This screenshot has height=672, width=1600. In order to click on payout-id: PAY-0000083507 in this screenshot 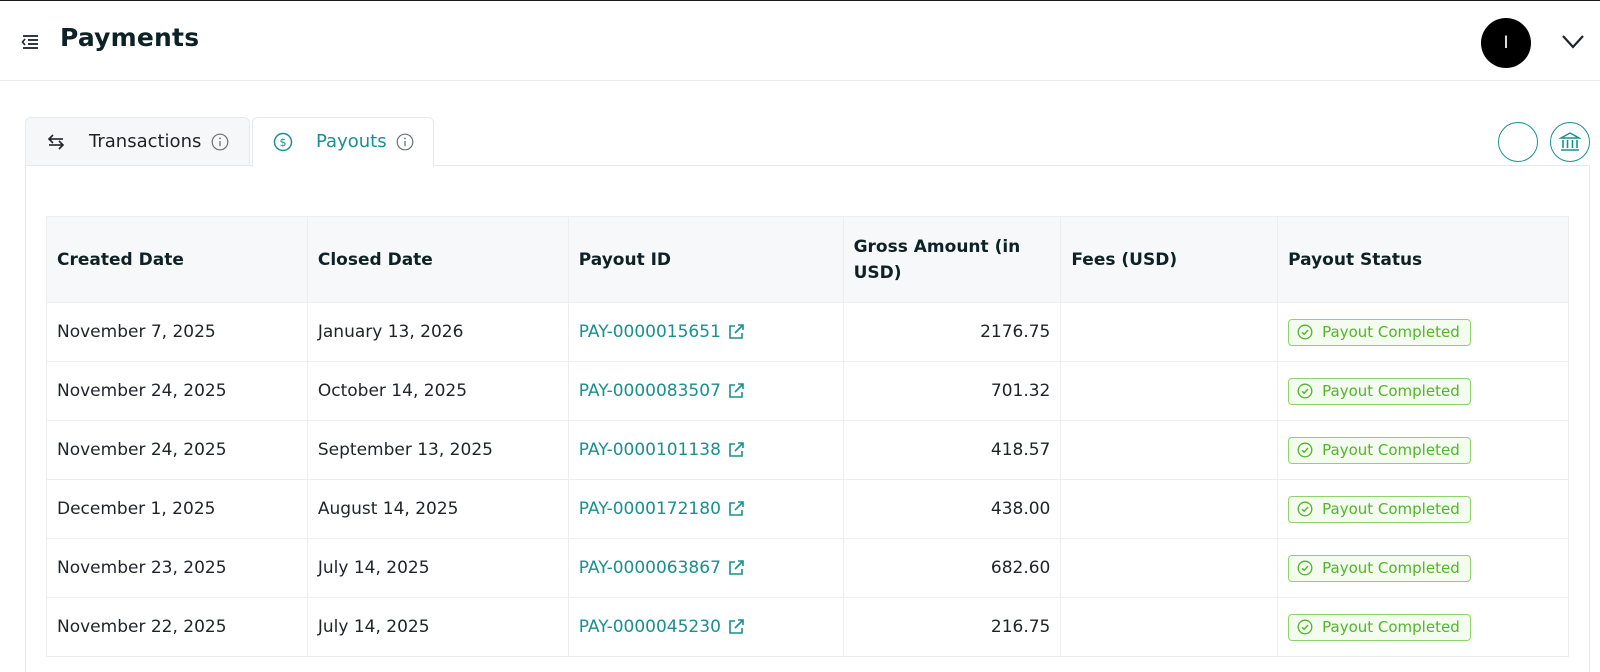, I will do `click(650, 391)`.